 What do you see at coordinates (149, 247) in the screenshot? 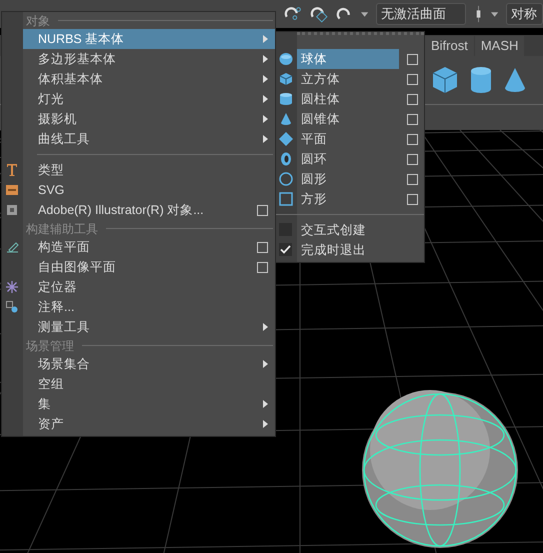
I see `menu-item: 构造平面` at bounding box center [149, 247].